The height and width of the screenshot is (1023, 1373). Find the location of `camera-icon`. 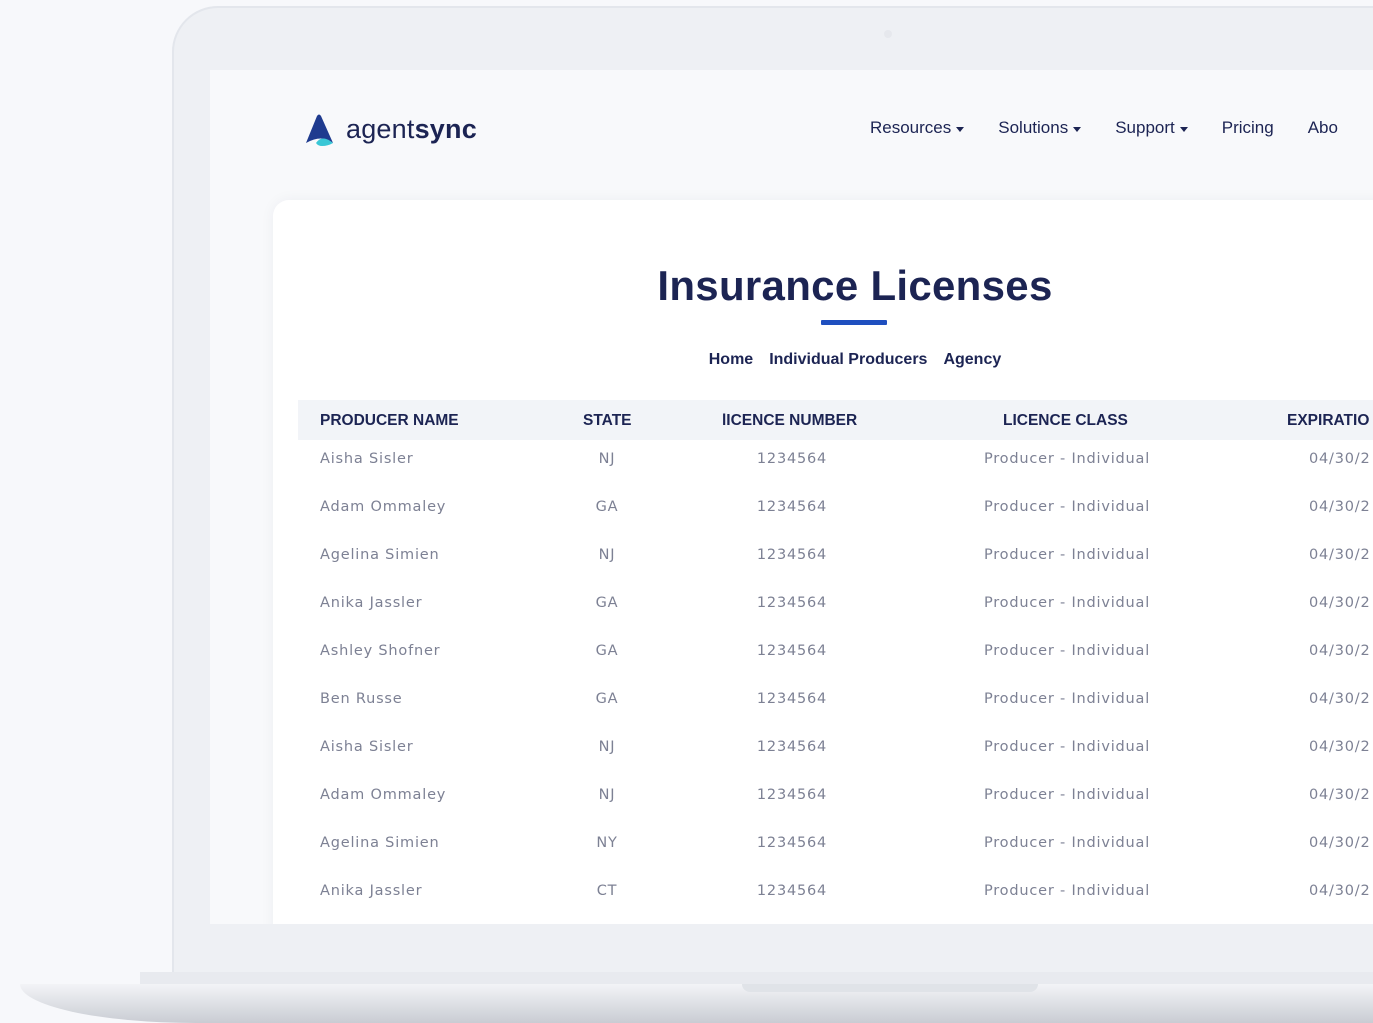

camera-icon is located at coordinates (888, 34).